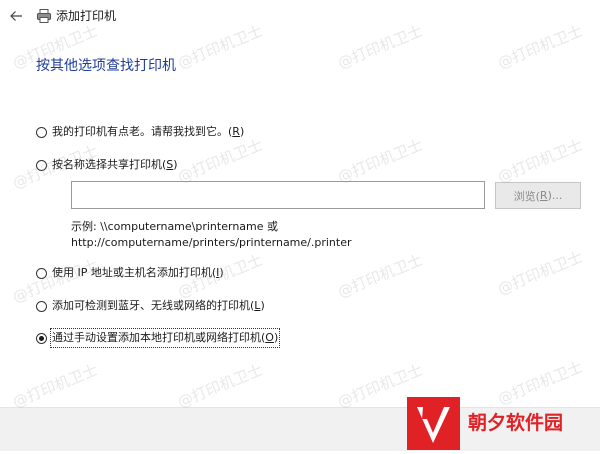  I want to click on option-manual-settings: 通过手动设置添加本地打印机或网络打印机(O), so click(158, 338).